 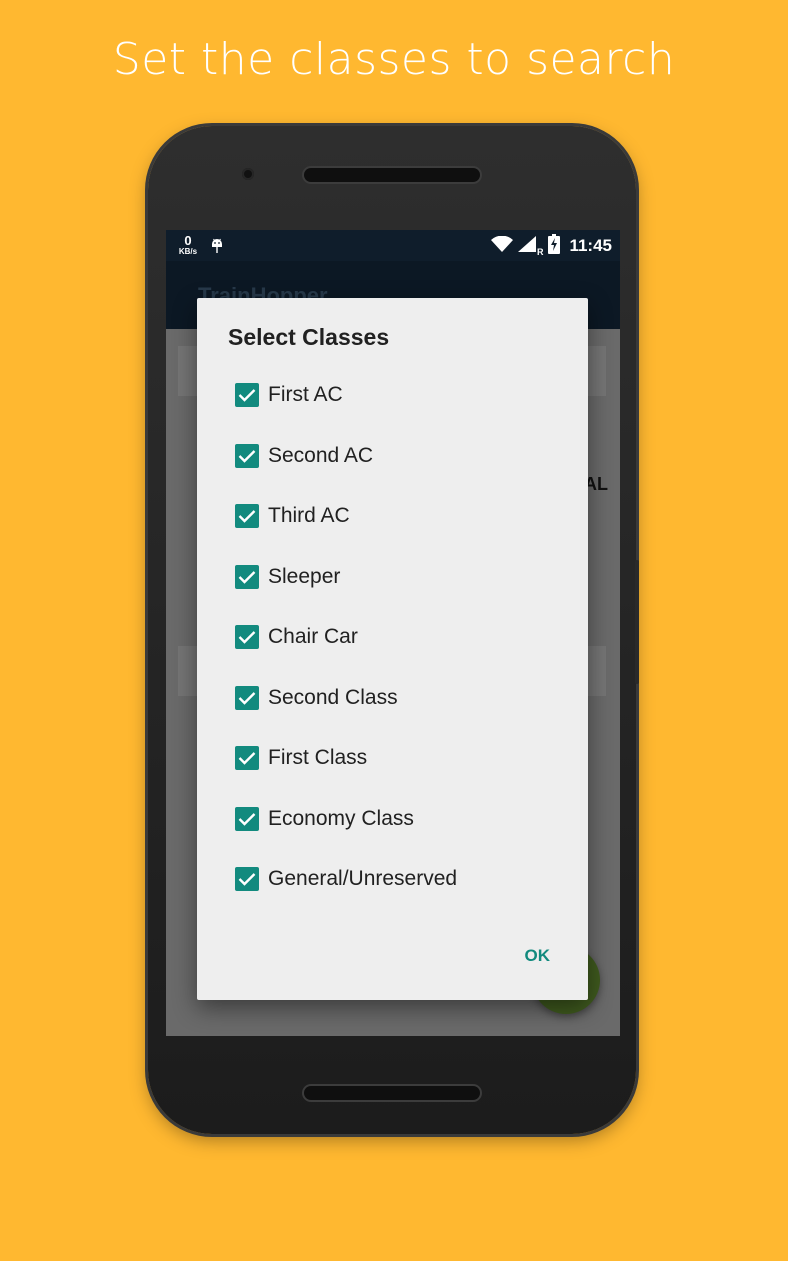 What do you see at coordinates (217, 247) in the screenshot?
I see `android-debug-icon` at bounding box center [217, 247].